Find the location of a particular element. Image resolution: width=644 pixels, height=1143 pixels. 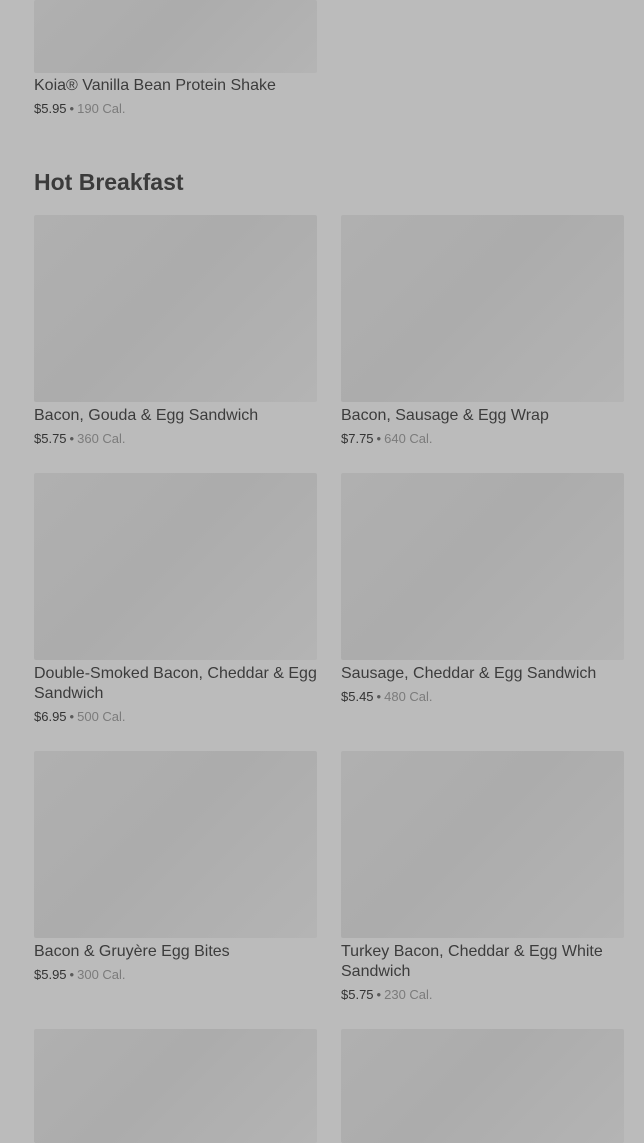

item-name-bacon-gouda: Bacon, Gouda & Egg Sandwich is located at coordinates (175, 416).